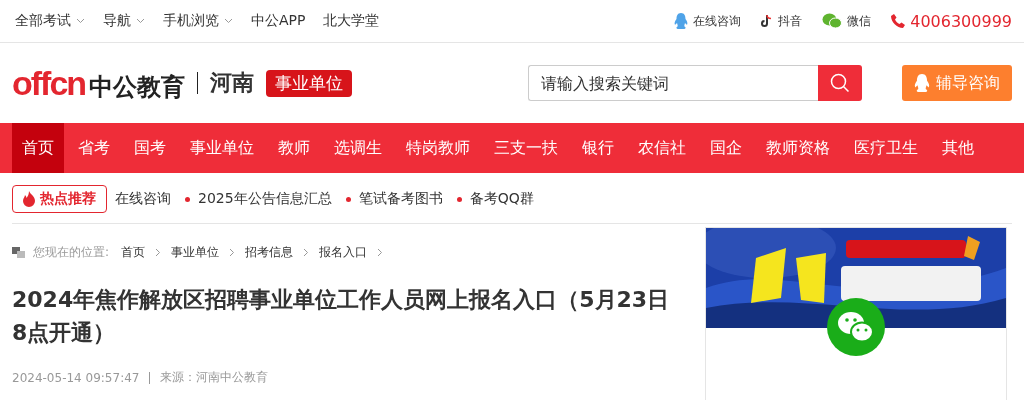  I want to click on nav-tab: 三支一扶, so click(526, 148).